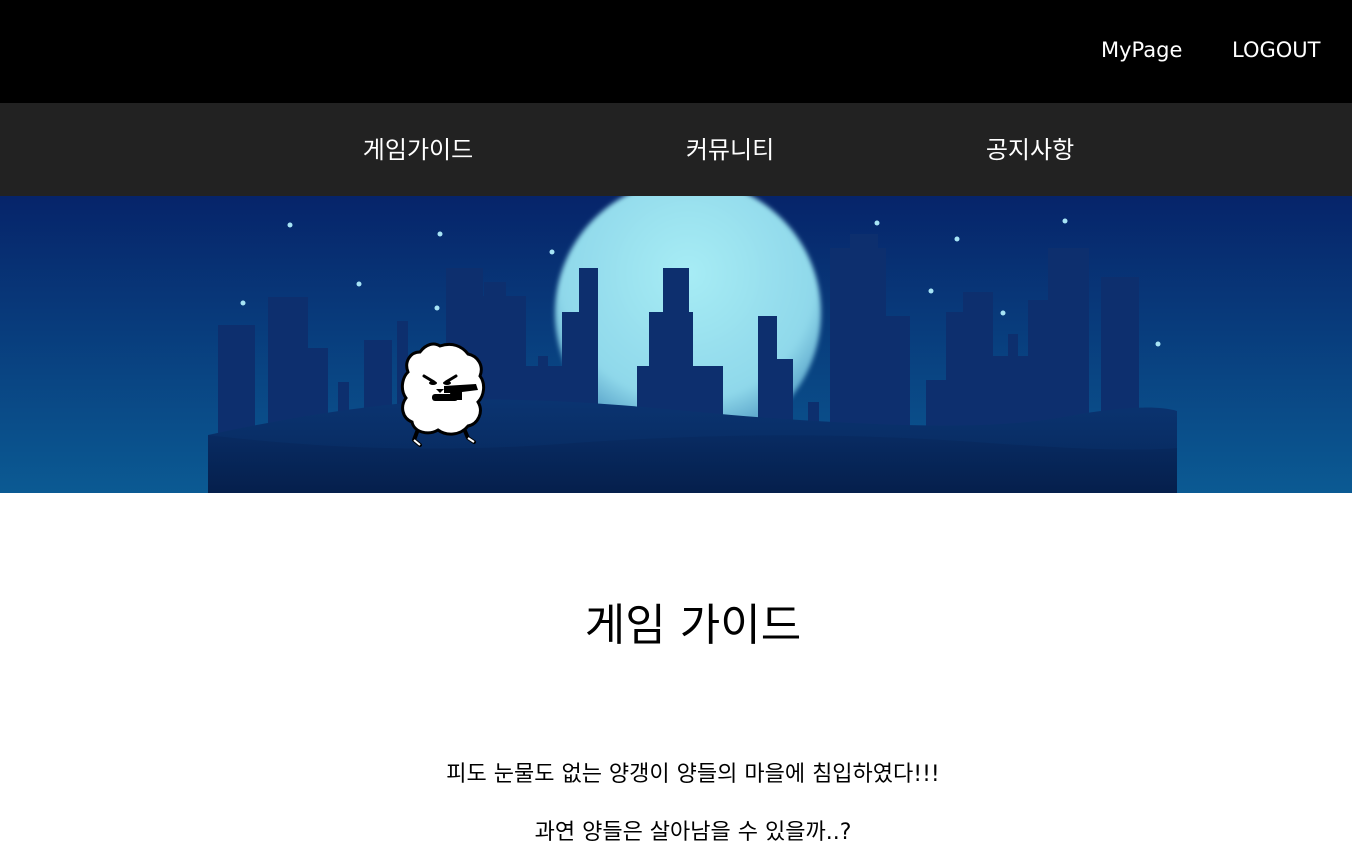 The image size is (1352, 858). I want to click on nav-item-community: 커뮤니티, so click(730, 150).